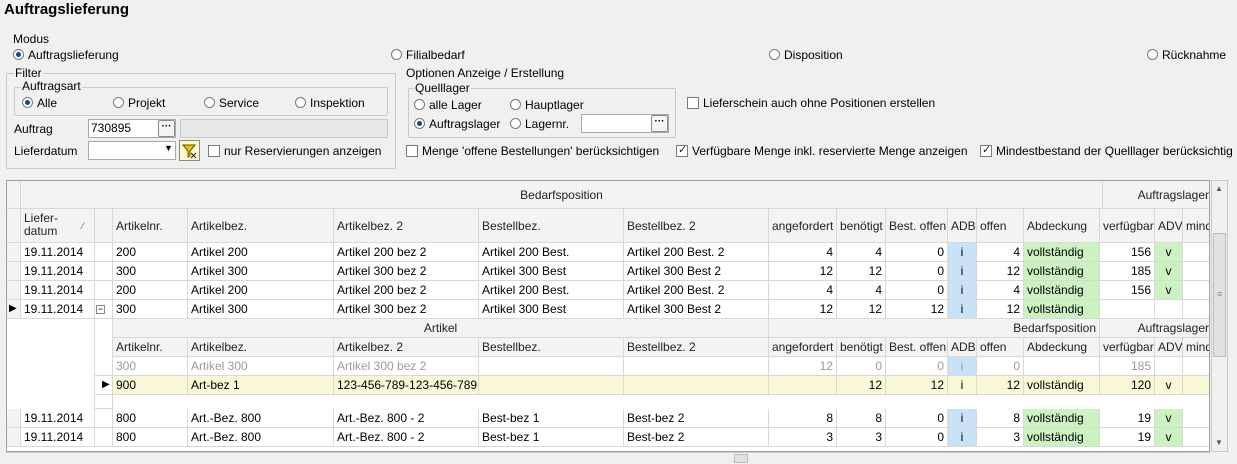 Image resolution: width=1237 pixels, height=464 pixels. What do you see at coordinates (1196, 385) in the screenshot?
I see `sub-cell-mind` at bounding box center [1196, 385].